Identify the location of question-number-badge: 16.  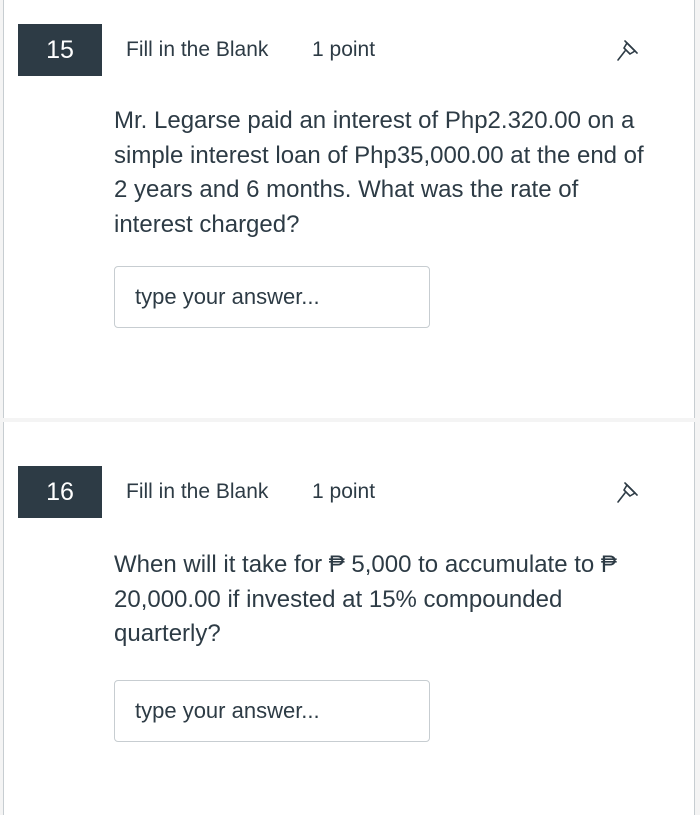
(60, 492).